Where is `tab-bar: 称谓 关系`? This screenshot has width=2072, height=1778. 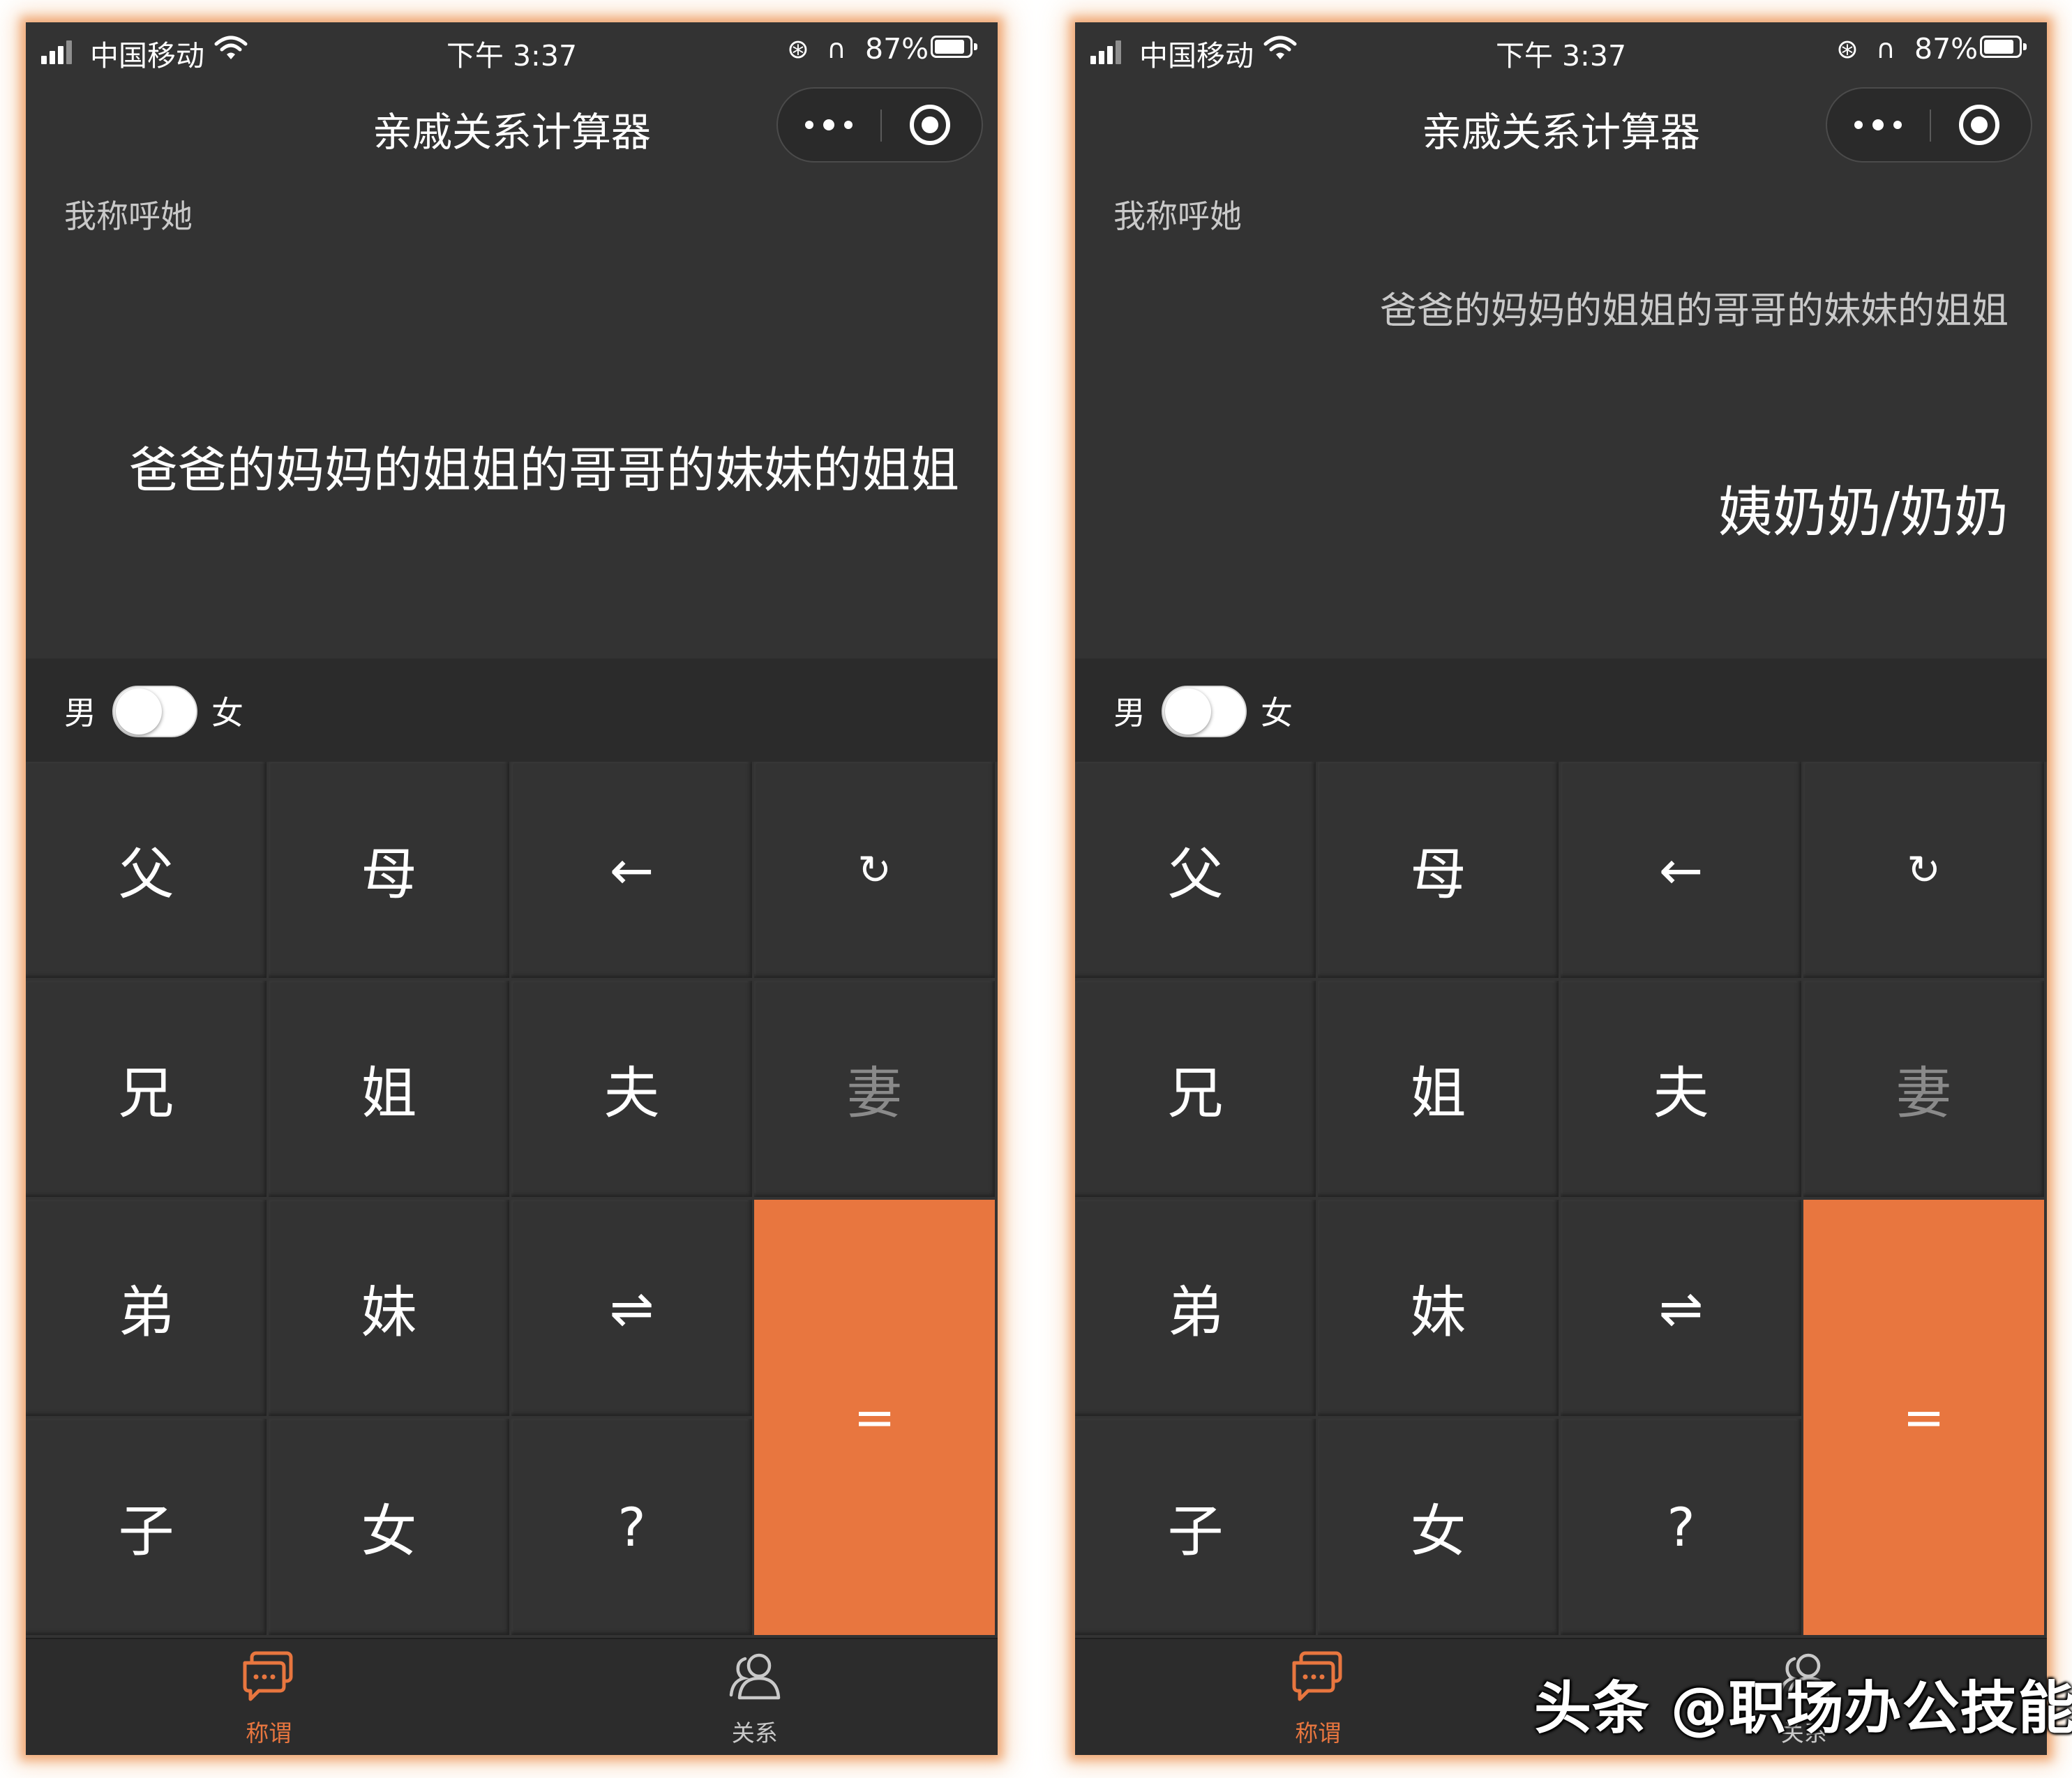
tab-bar: 称谓 关系 is located at coordinates (512, 1696).